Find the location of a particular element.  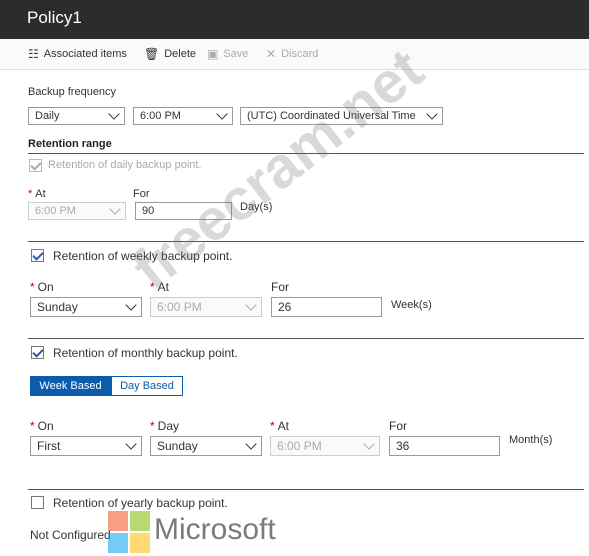

weekly-for-label: For is located at coordinates (280, 287).